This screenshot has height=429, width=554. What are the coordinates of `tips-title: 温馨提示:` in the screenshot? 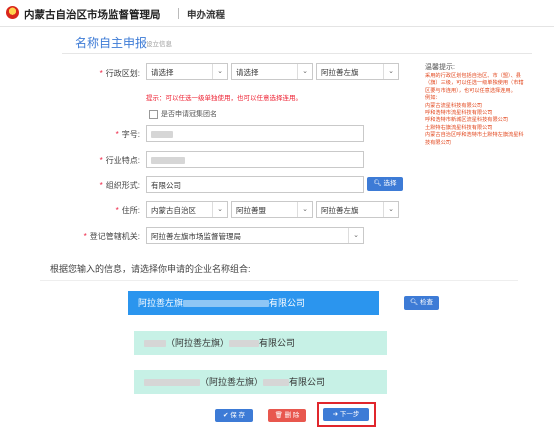 It's located at (440, 67).